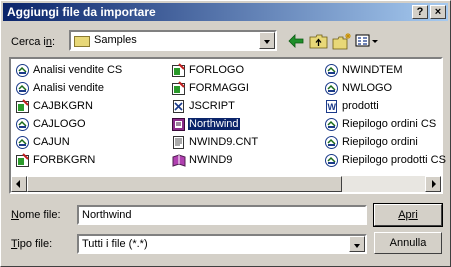  What do you see at coordinates (178, 124) in the screenshot?
I see `database-icon` at bounding box center [178, 124].